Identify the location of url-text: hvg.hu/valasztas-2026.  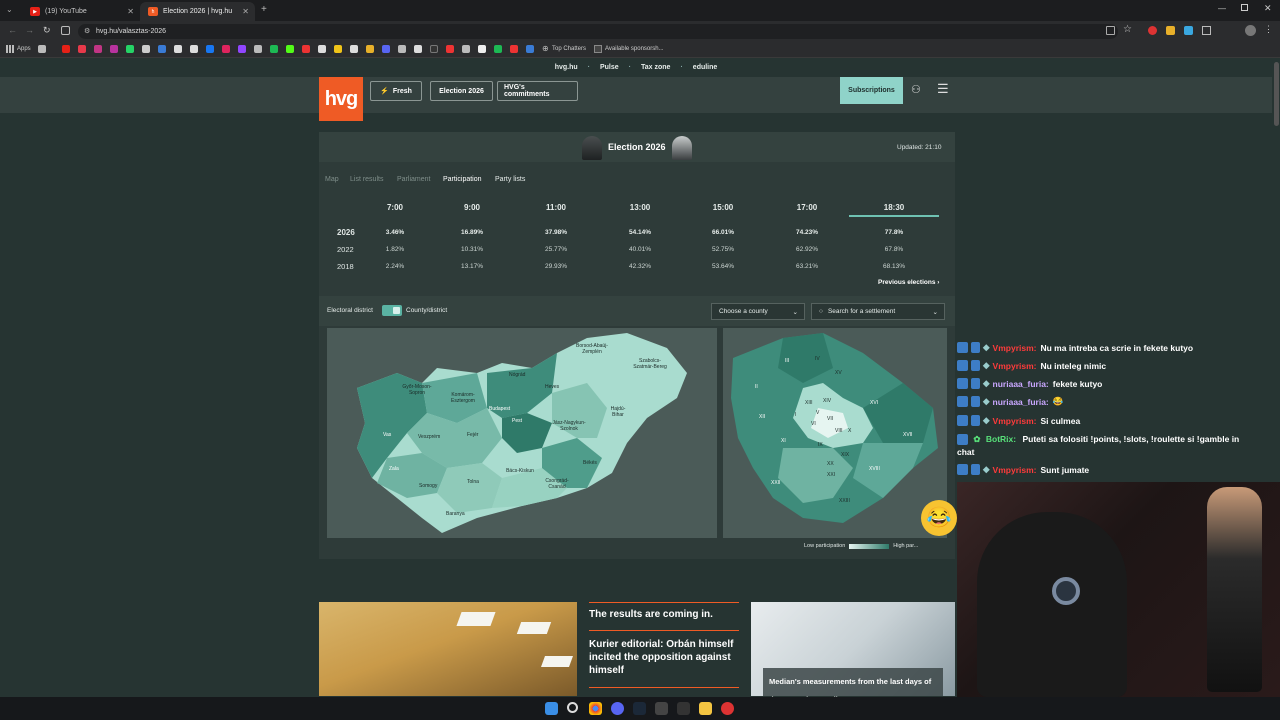
(131, 31).